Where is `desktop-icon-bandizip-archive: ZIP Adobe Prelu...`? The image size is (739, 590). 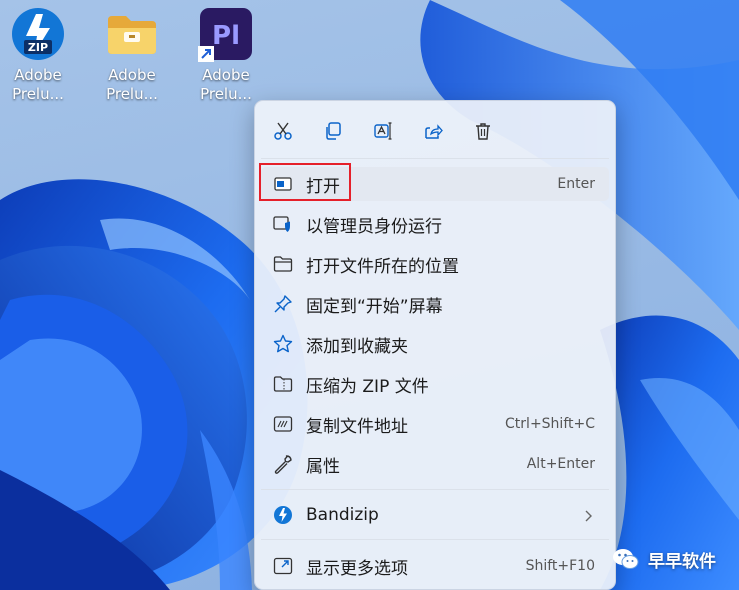
desktop-icon-bandizip-archive: ZIP Adobe Prelu... is located at coordinates (38, 55).